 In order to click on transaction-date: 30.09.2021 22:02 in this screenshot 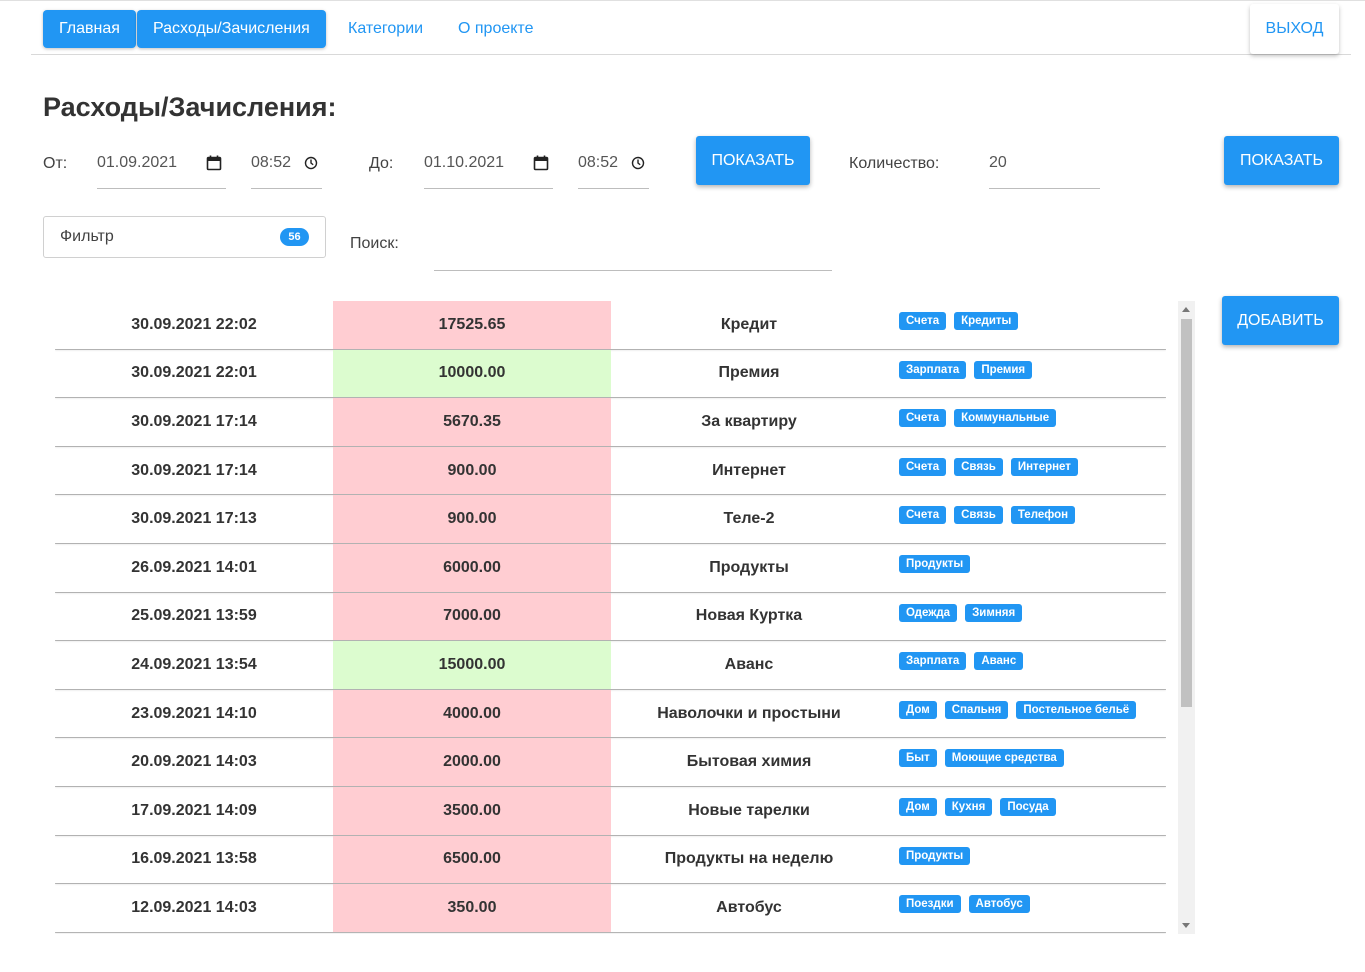, I will do `click(194, 324)`.